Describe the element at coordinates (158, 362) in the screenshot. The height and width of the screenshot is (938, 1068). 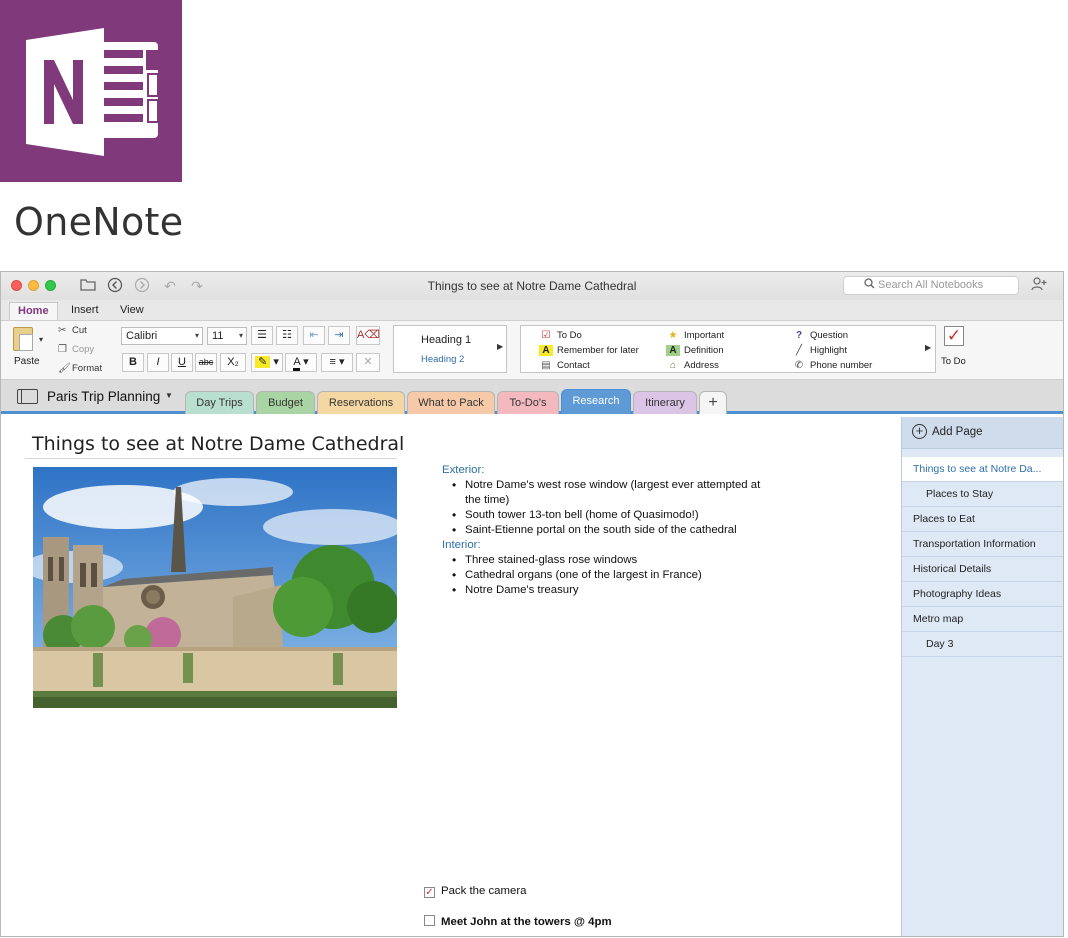
I see `italic-button: I` at that location.